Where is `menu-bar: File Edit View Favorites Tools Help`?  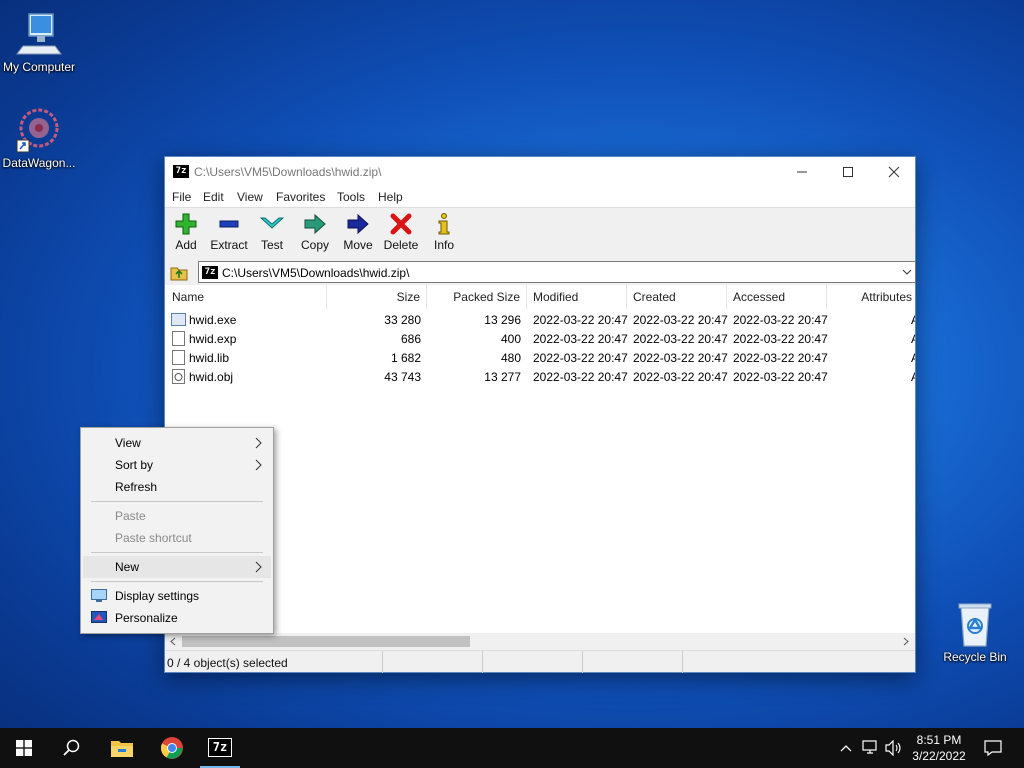
menu-bar: File Edit View Favorites Tools Help is located at coordinates (540, 197).